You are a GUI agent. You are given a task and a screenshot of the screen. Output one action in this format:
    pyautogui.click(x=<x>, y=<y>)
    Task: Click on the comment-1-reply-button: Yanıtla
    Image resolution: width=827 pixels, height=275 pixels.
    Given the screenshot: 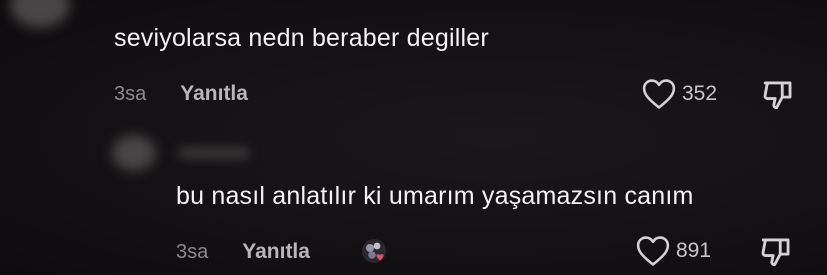 What is the action you would take?
    pyautogui.click(x=214, y=94)
    